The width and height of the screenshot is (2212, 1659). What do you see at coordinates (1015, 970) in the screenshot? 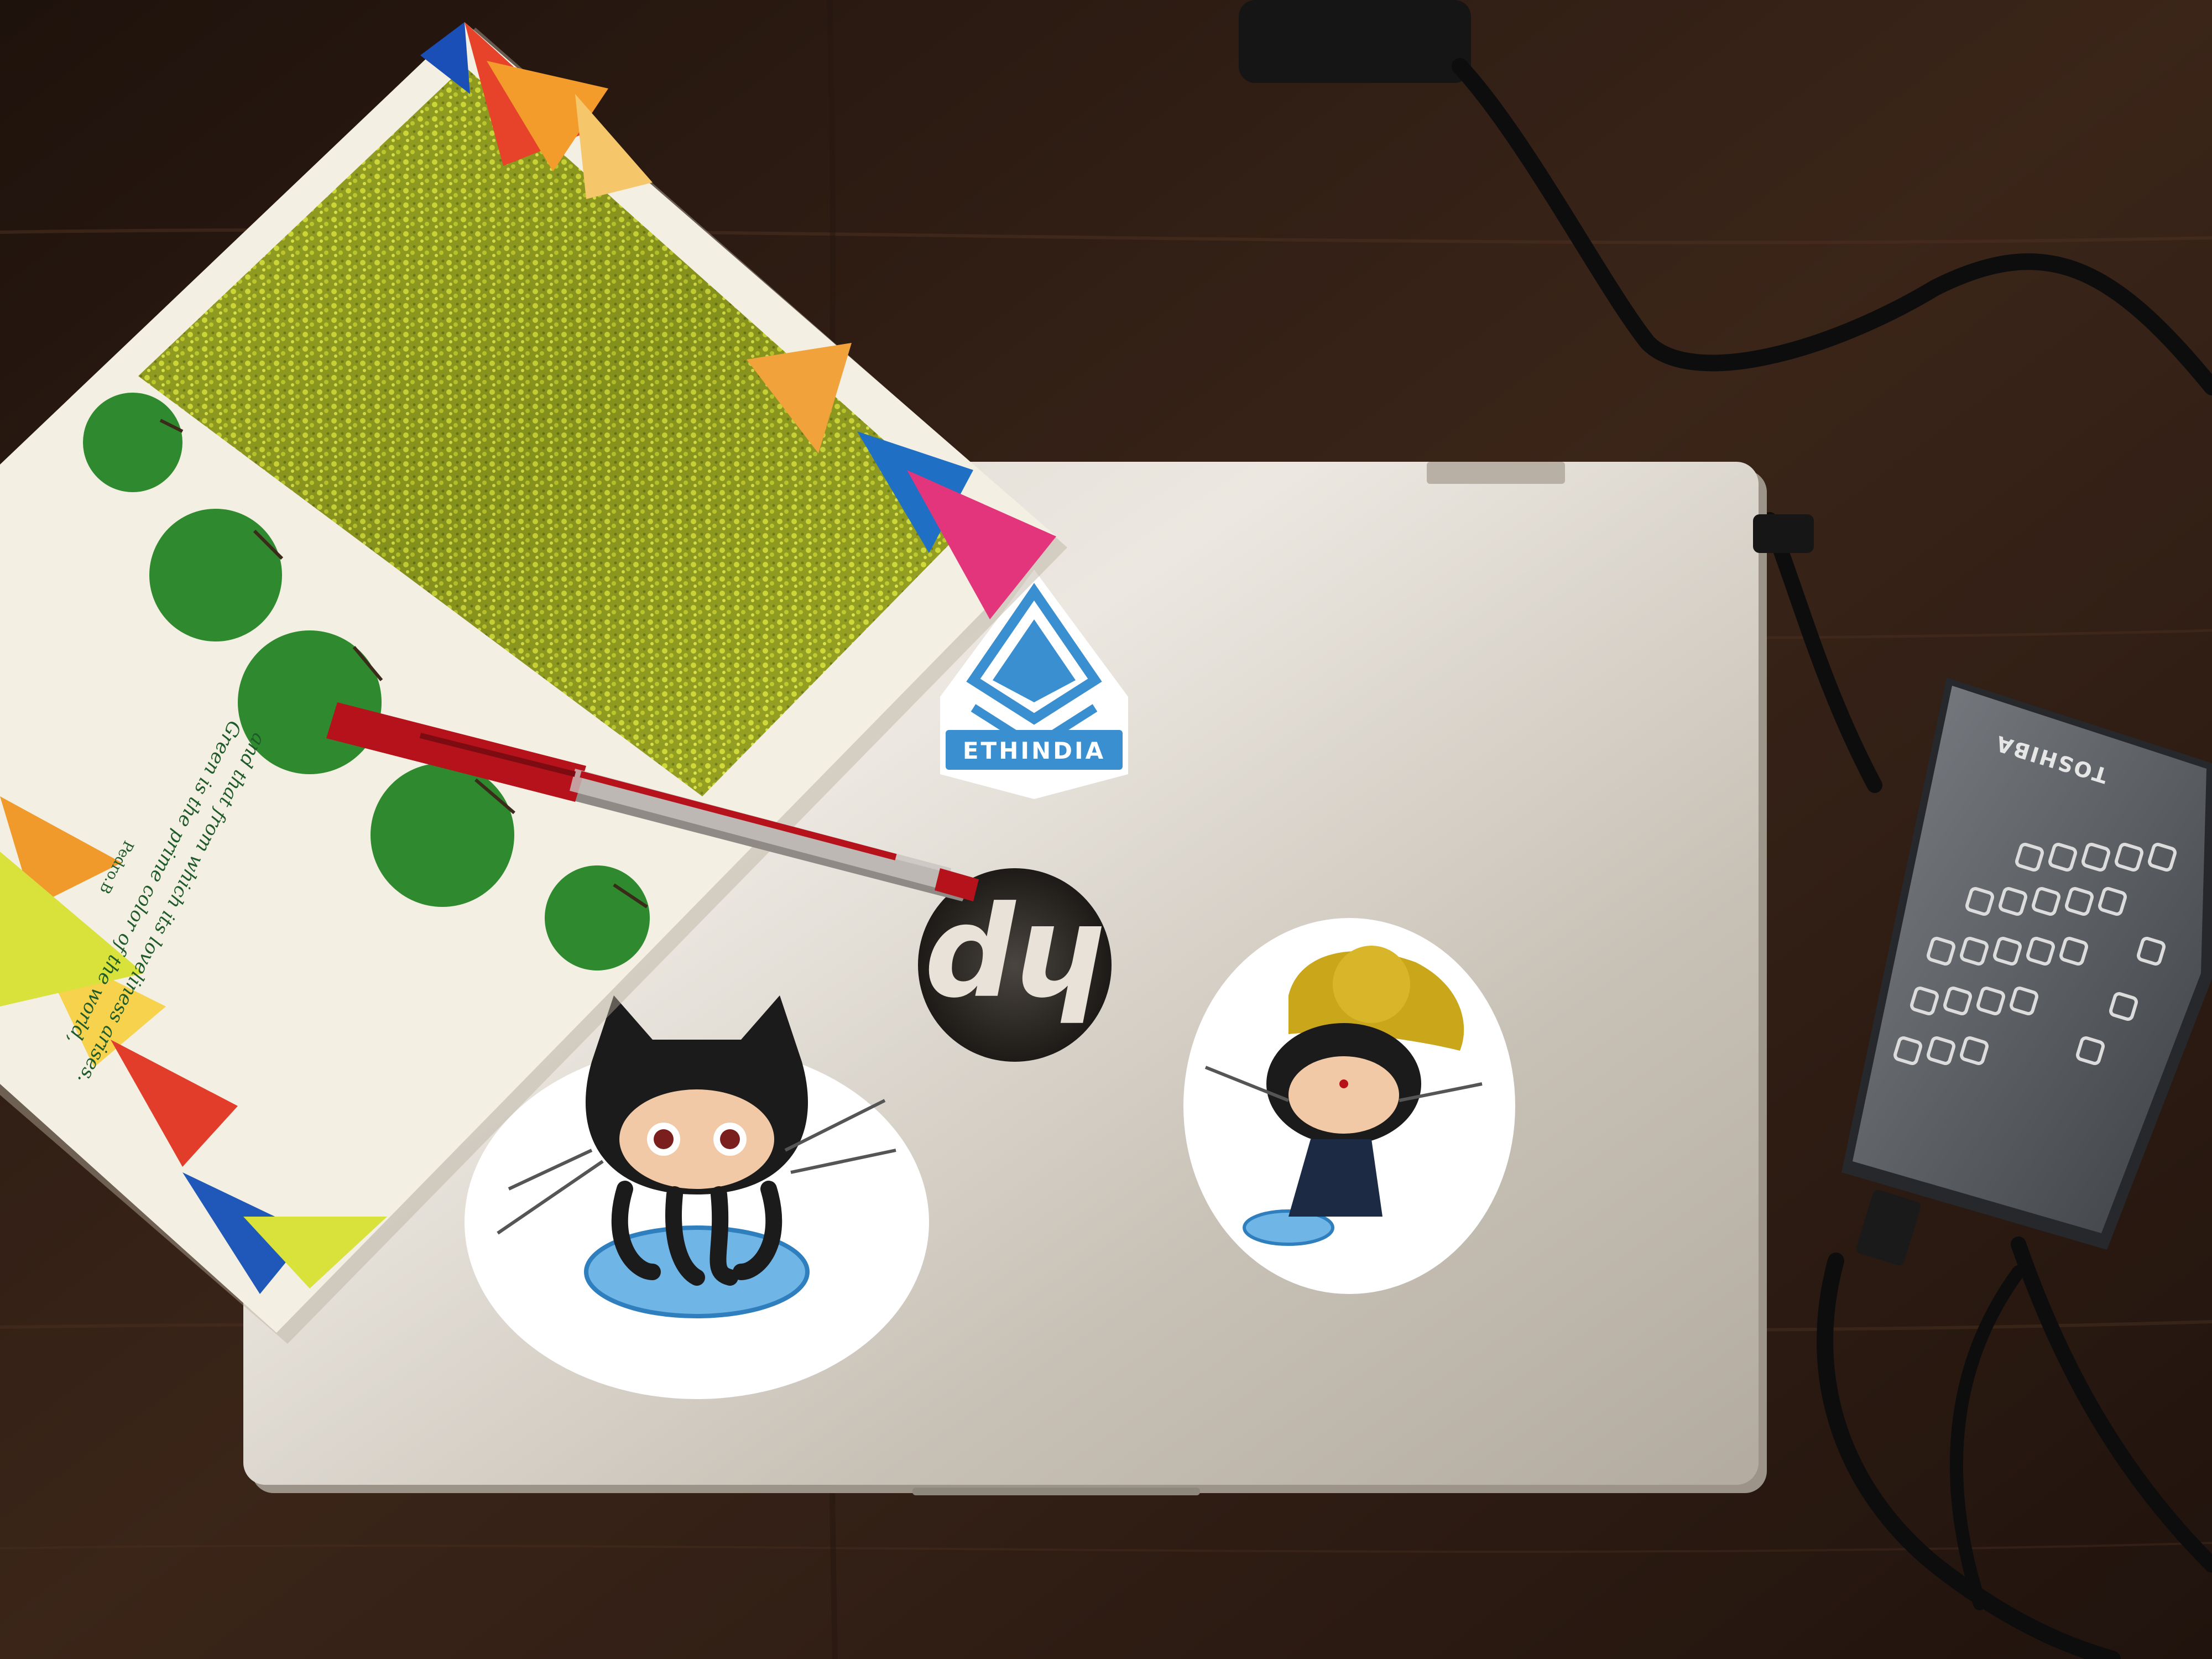
I see `hp-logo-text: hp` at bounding box center [1015, 970].